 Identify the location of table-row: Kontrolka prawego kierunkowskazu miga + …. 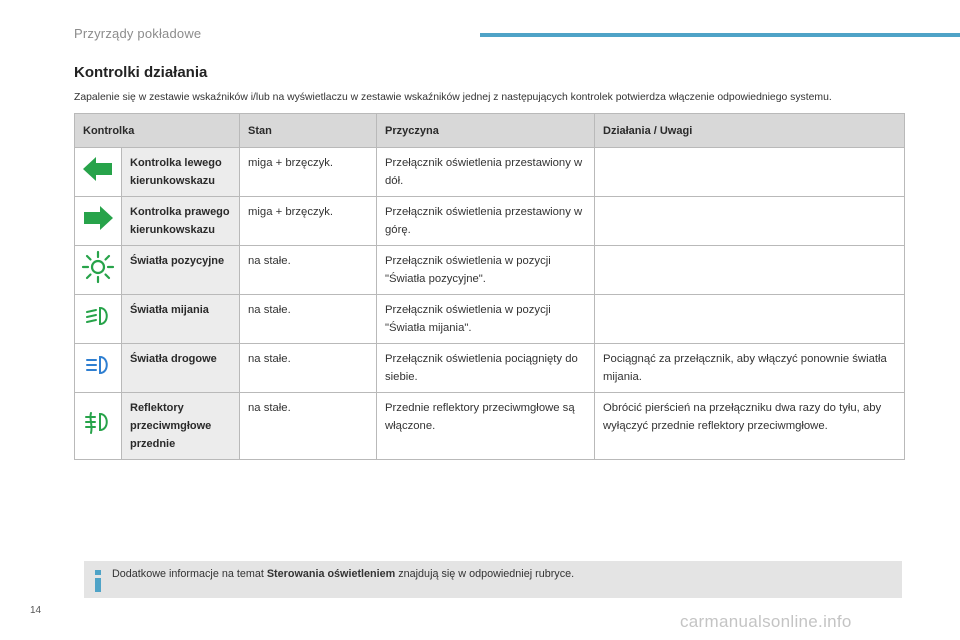
(489, 221).